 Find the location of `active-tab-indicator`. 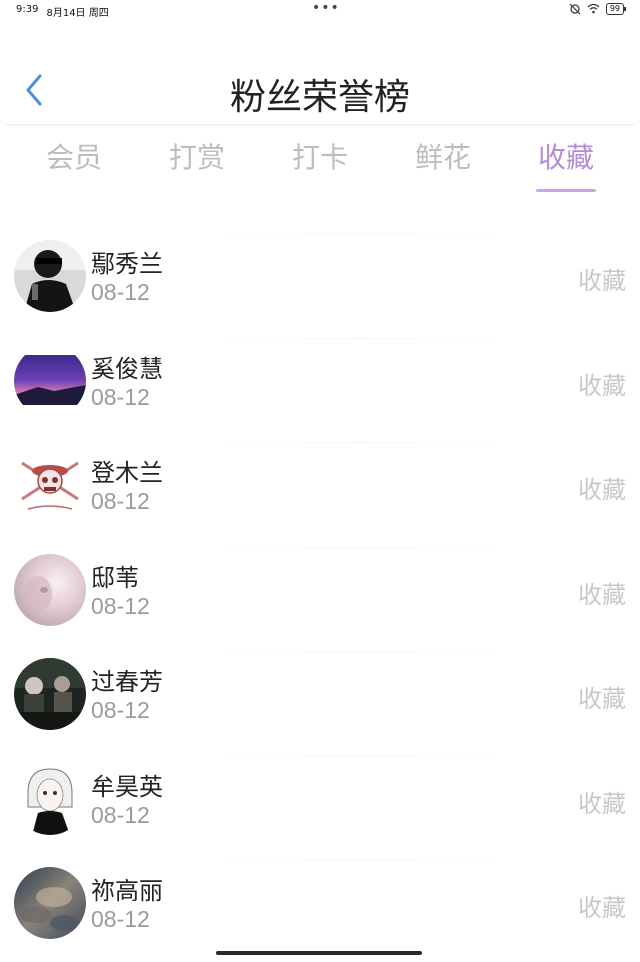

active-tab-indicator is located at coordinates (566, 190).